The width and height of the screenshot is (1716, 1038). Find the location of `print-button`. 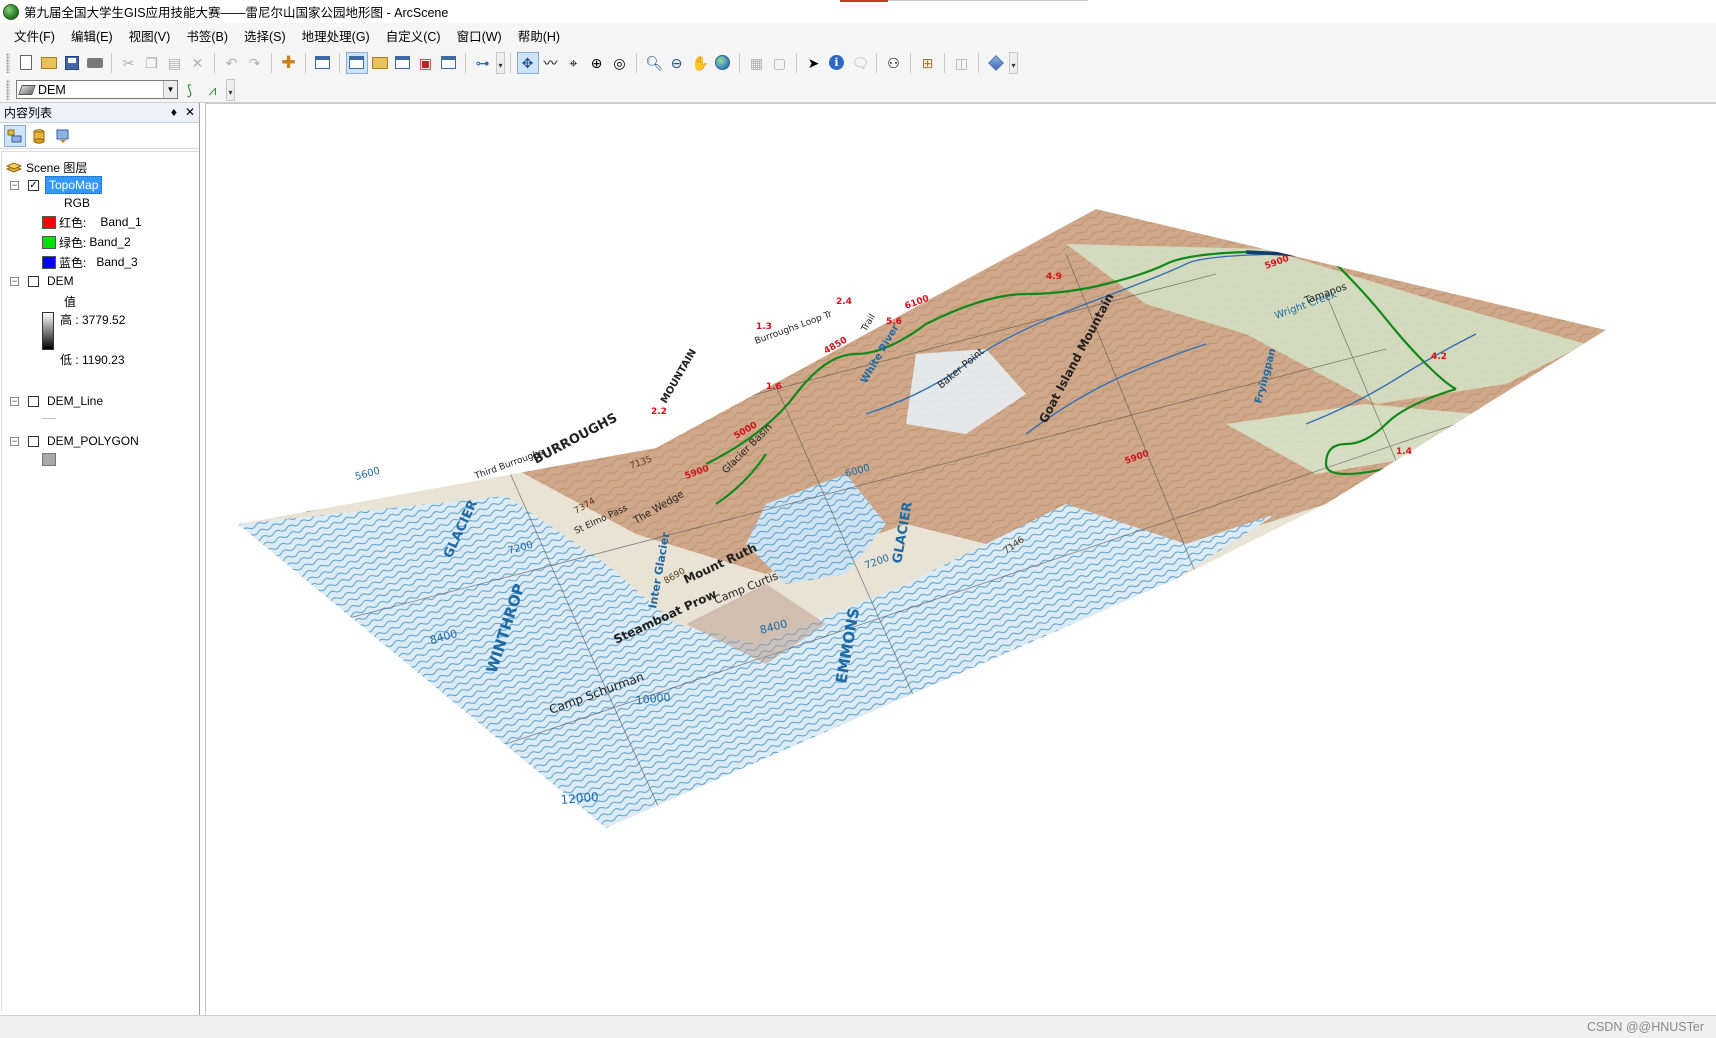

print-button is located at coordinates (95, 63).